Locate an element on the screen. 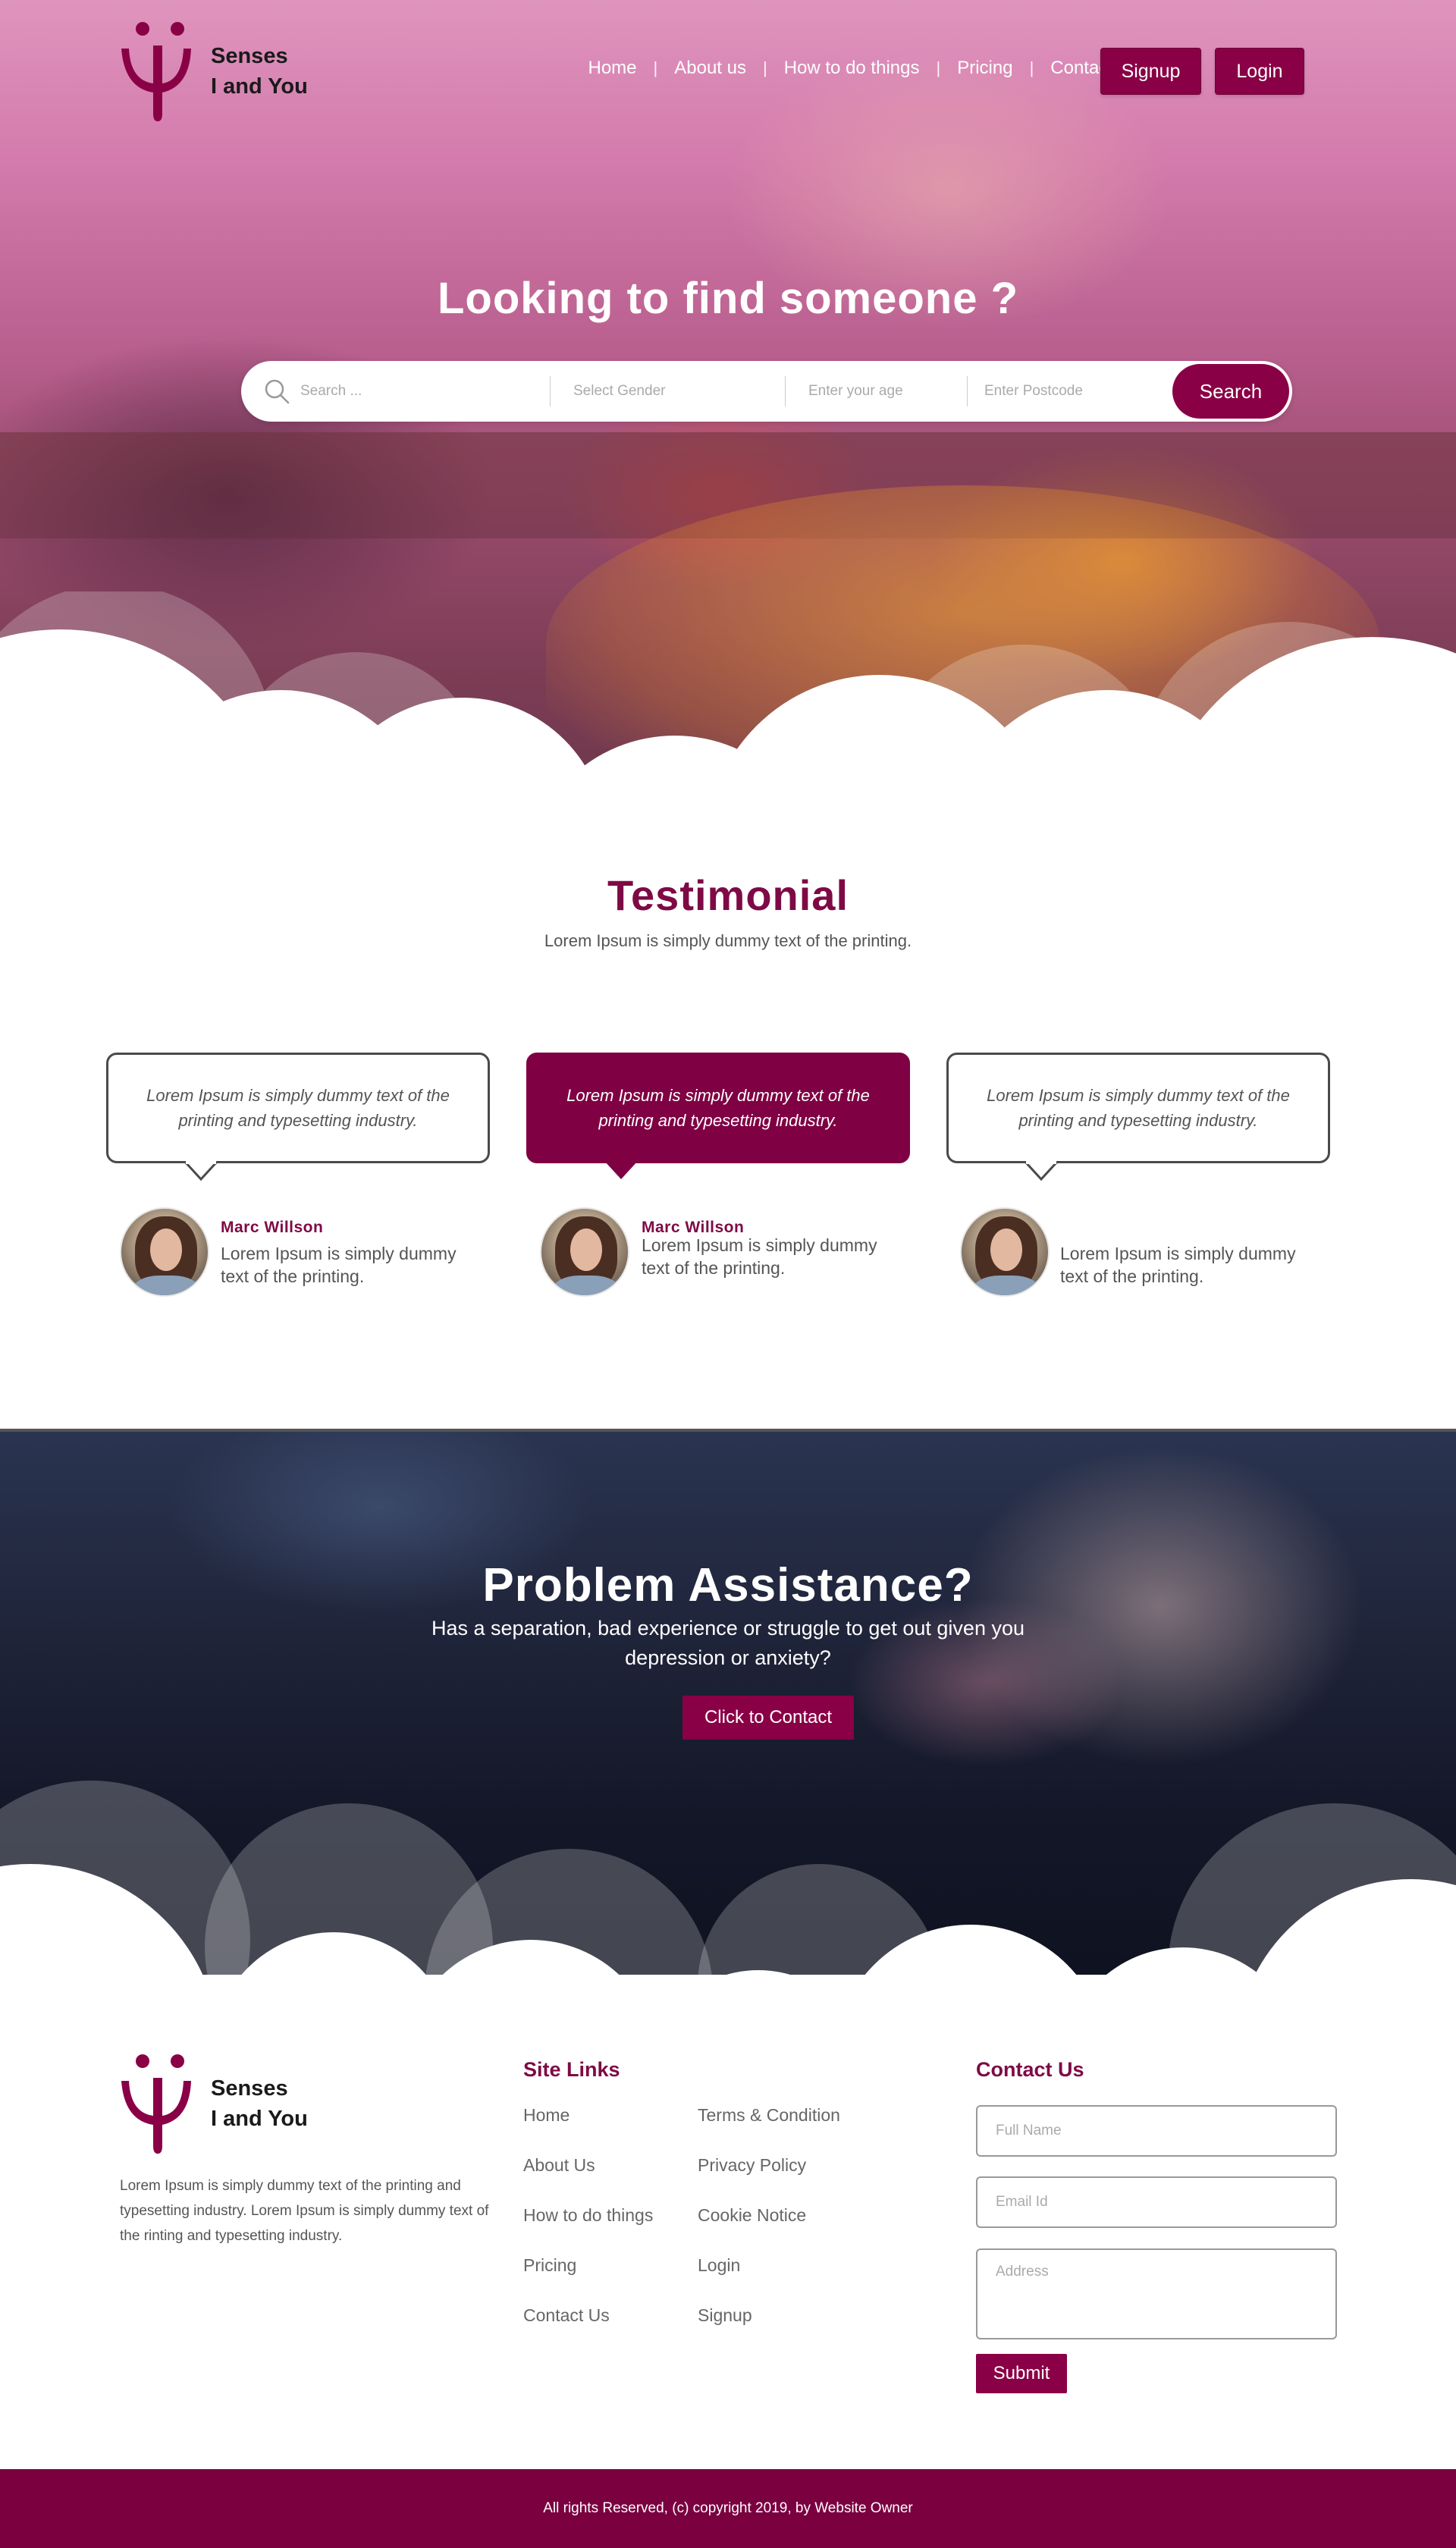 The width and height of the screenshot is (1456, 2548). header-logo: Senses I and You is located at coordinates (211, 71).